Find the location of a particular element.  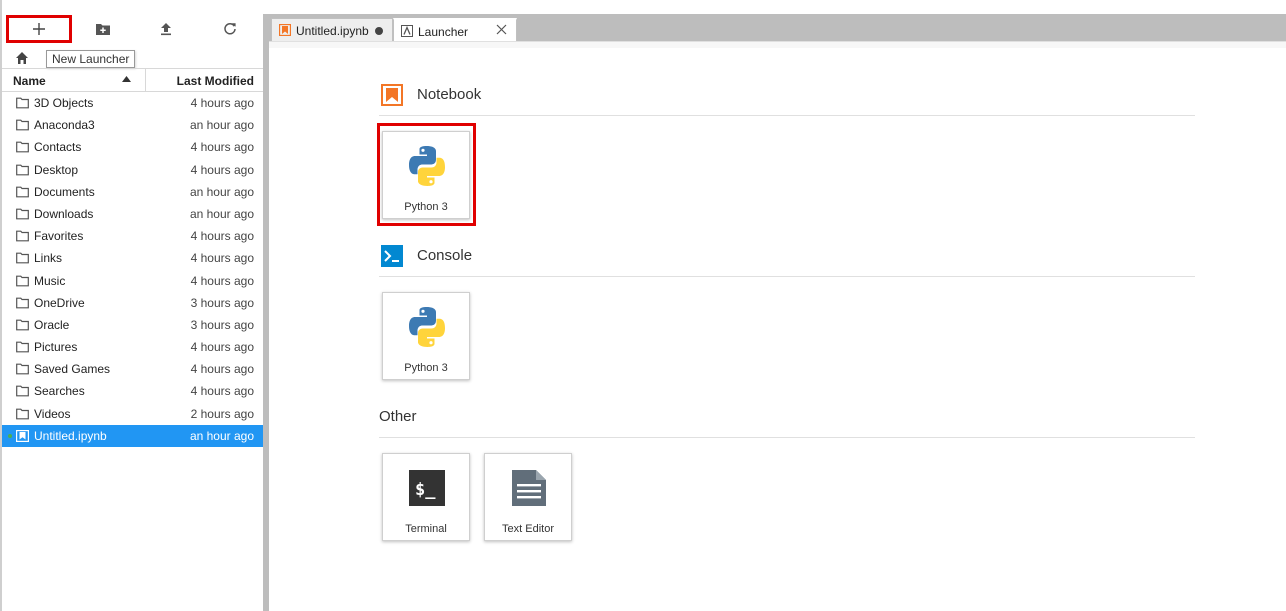

last-modified-column-header: Last Modified is located at coordinates (215, 81).